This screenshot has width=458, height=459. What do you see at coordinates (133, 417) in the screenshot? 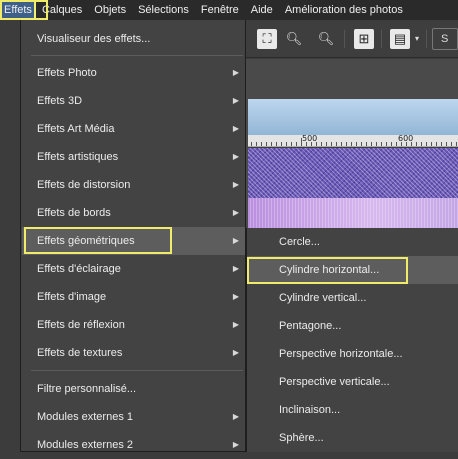
I see `menu-item-modules-externes-1: Modules externes 1 ▶` at bounding box center [133, 417].